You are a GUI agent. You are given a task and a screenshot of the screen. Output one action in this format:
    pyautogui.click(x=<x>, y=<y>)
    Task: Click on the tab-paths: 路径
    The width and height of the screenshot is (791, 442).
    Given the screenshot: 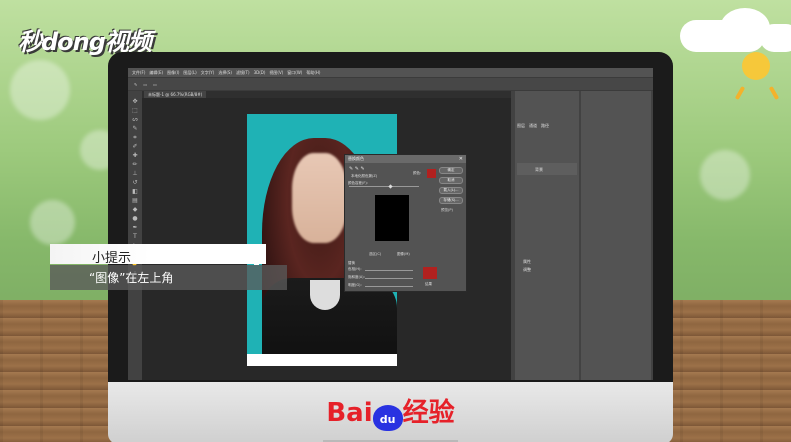 What is the action you would take?
    pyautogui.click(x=545, y=126)
    